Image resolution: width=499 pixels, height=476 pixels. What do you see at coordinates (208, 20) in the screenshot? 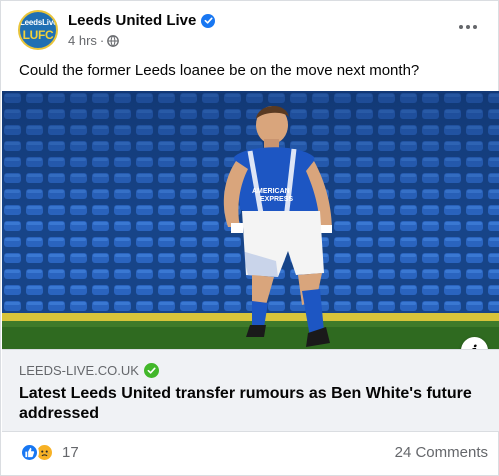
I see `verified-badge-icon` at bounding box center [208, 20].